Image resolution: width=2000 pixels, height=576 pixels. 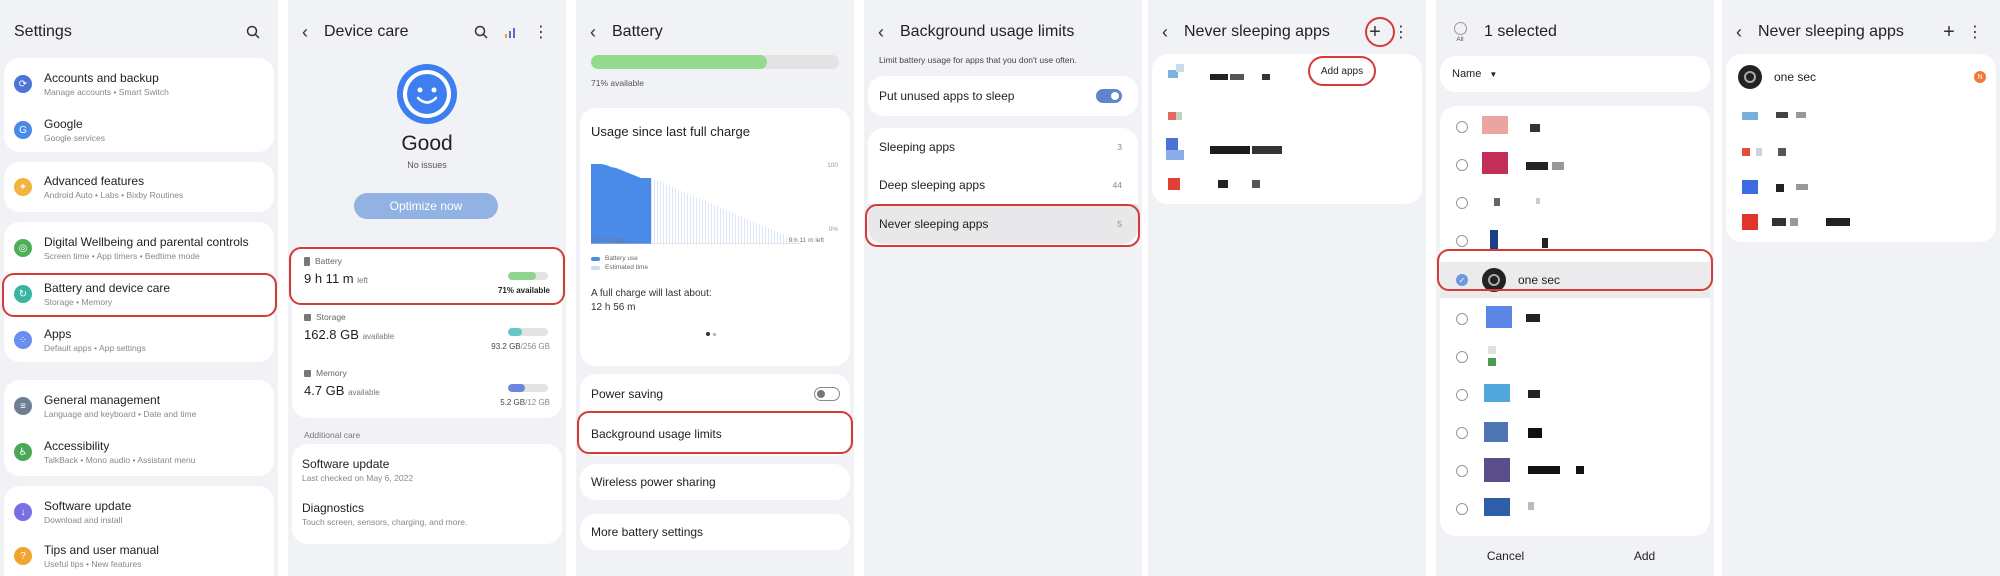 What do you see at coordinates (1003, 96) in the screenshot?
I see `put-unused-apps-item: Put unused apps to sleep` at bounding box center [1003, 96].